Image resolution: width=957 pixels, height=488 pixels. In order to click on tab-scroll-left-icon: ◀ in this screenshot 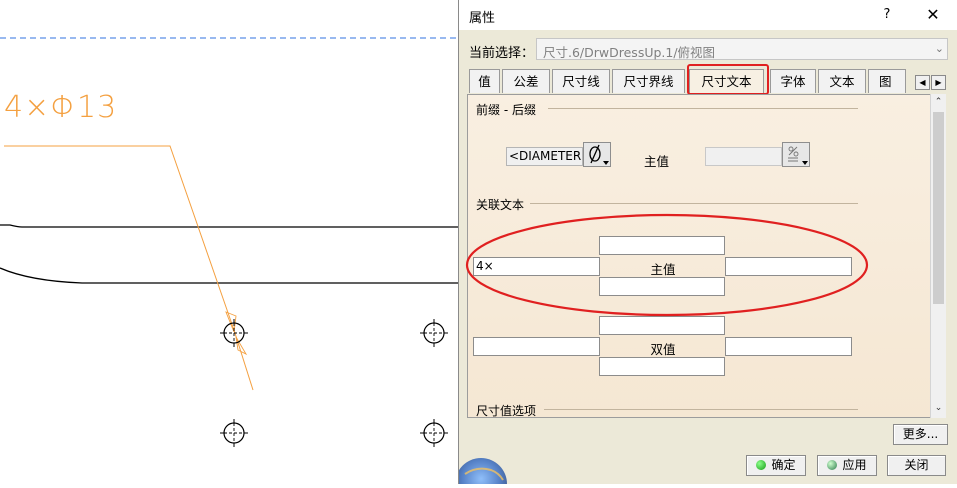, I will do `click(922, 82)`.